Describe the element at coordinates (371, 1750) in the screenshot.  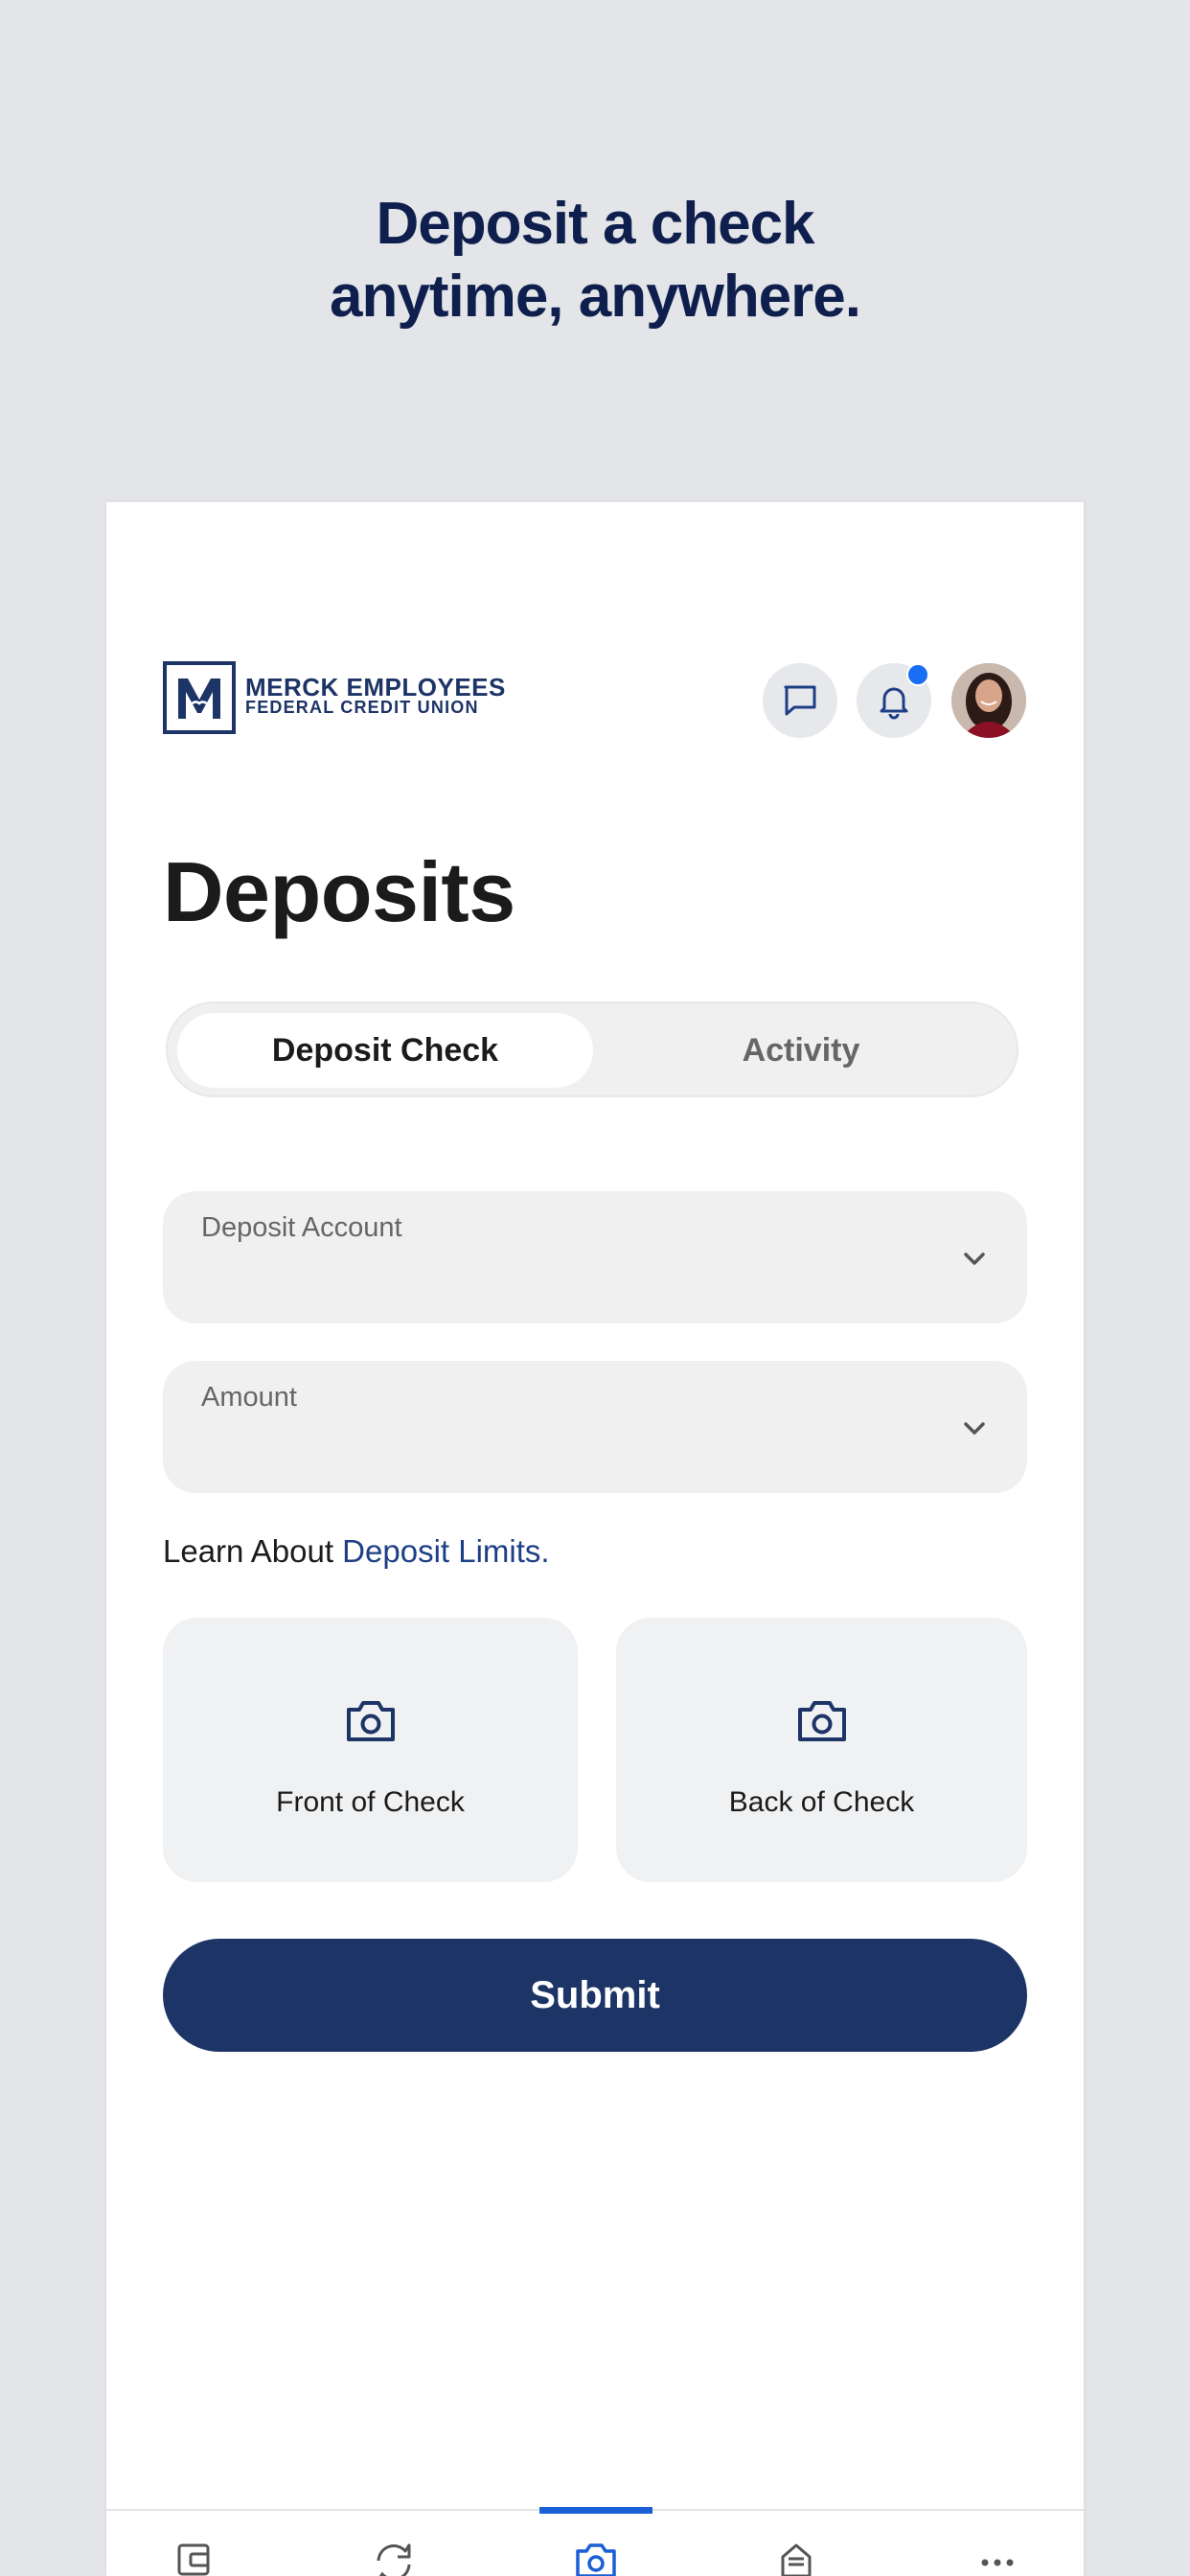
I see `front-of-check-button: Front of Check` at that location.